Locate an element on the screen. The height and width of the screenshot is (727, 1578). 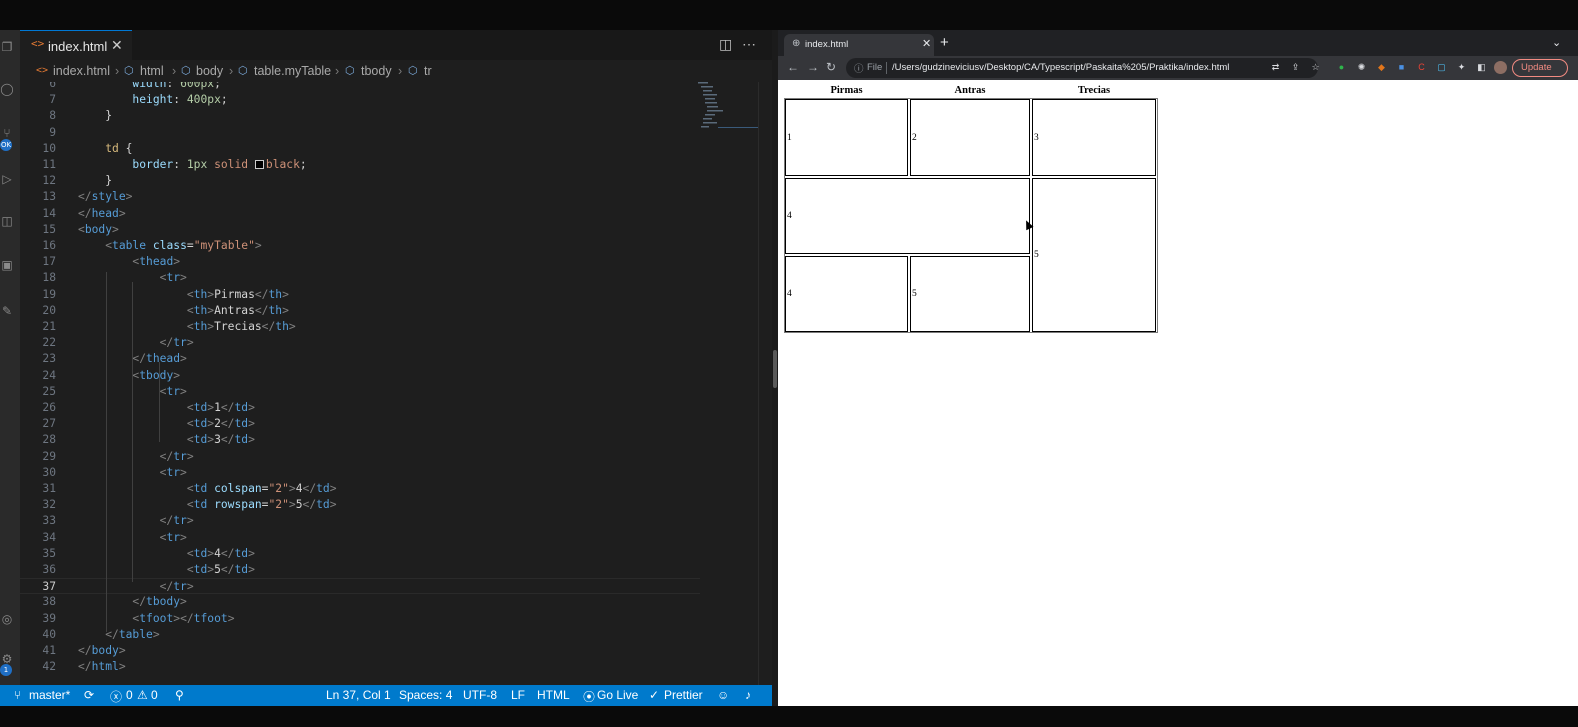
code-line: 15 <body> is located at coordinates (360, 230).